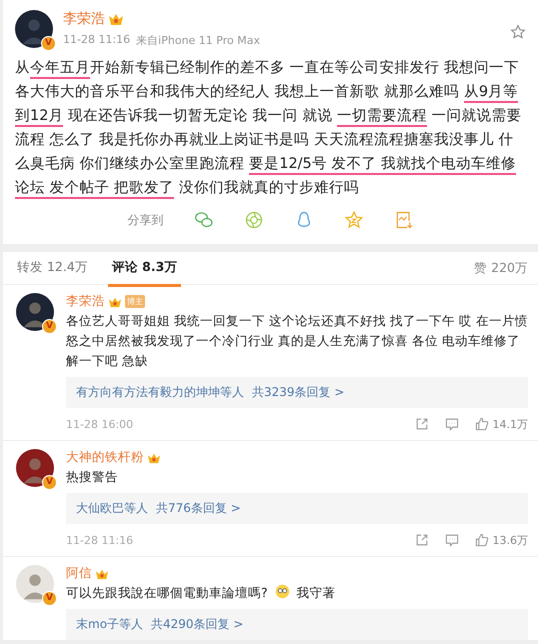 The width and height of the screenshot is (538, 644). What do you see at coordinates (297, 508) in the screenshot?
I see `replies-panel: 大仙欧巴等人 共776条回复 >` at bounding box center [297, 508].